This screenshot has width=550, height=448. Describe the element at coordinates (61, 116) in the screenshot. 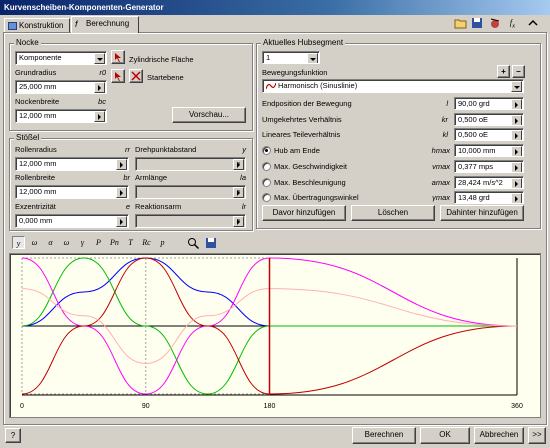

I see `nockenbreite-field: 12,000 mm` at that location.